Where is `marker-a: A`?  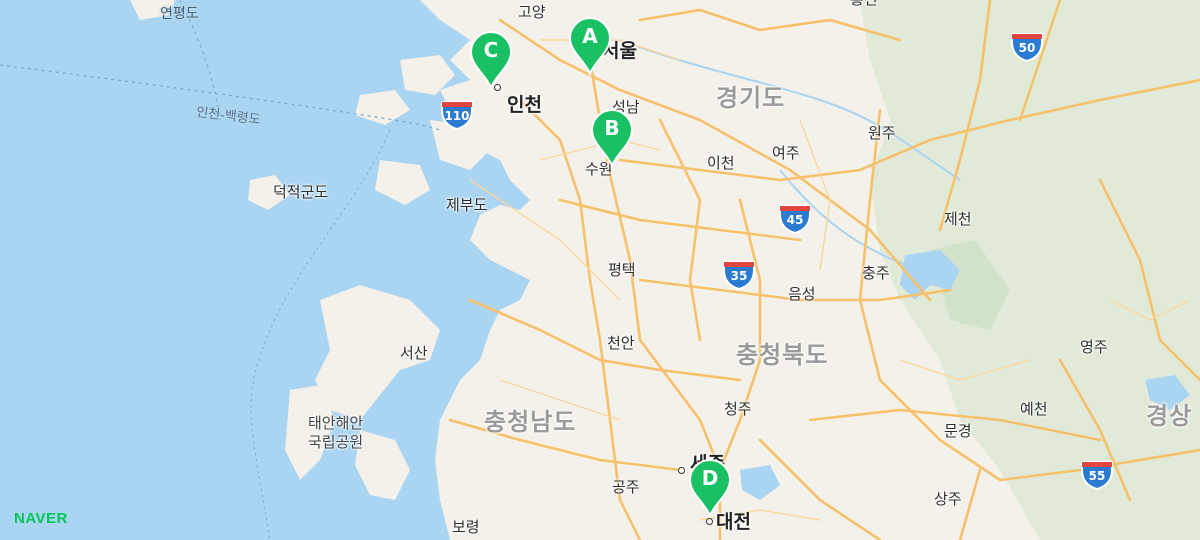 marker-a: A is located at coordinates (590, 46).